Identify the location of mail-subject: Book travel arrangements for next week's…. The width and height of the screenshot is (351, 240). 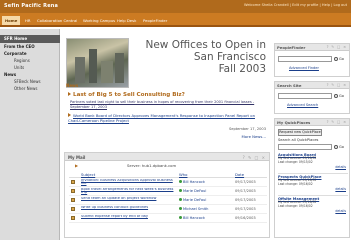
(129, 192).